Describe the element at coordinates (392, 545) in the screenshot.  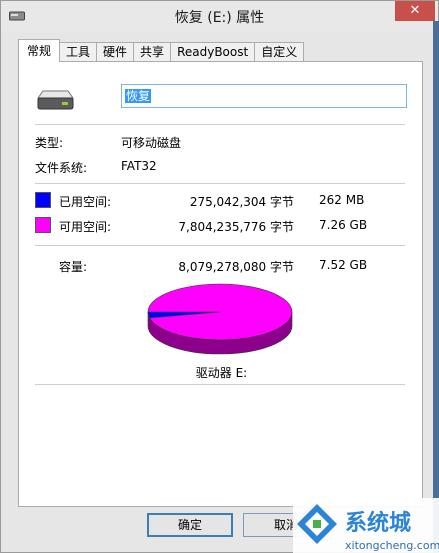
I see `watermark-url: xitongcheng.com` at that location.